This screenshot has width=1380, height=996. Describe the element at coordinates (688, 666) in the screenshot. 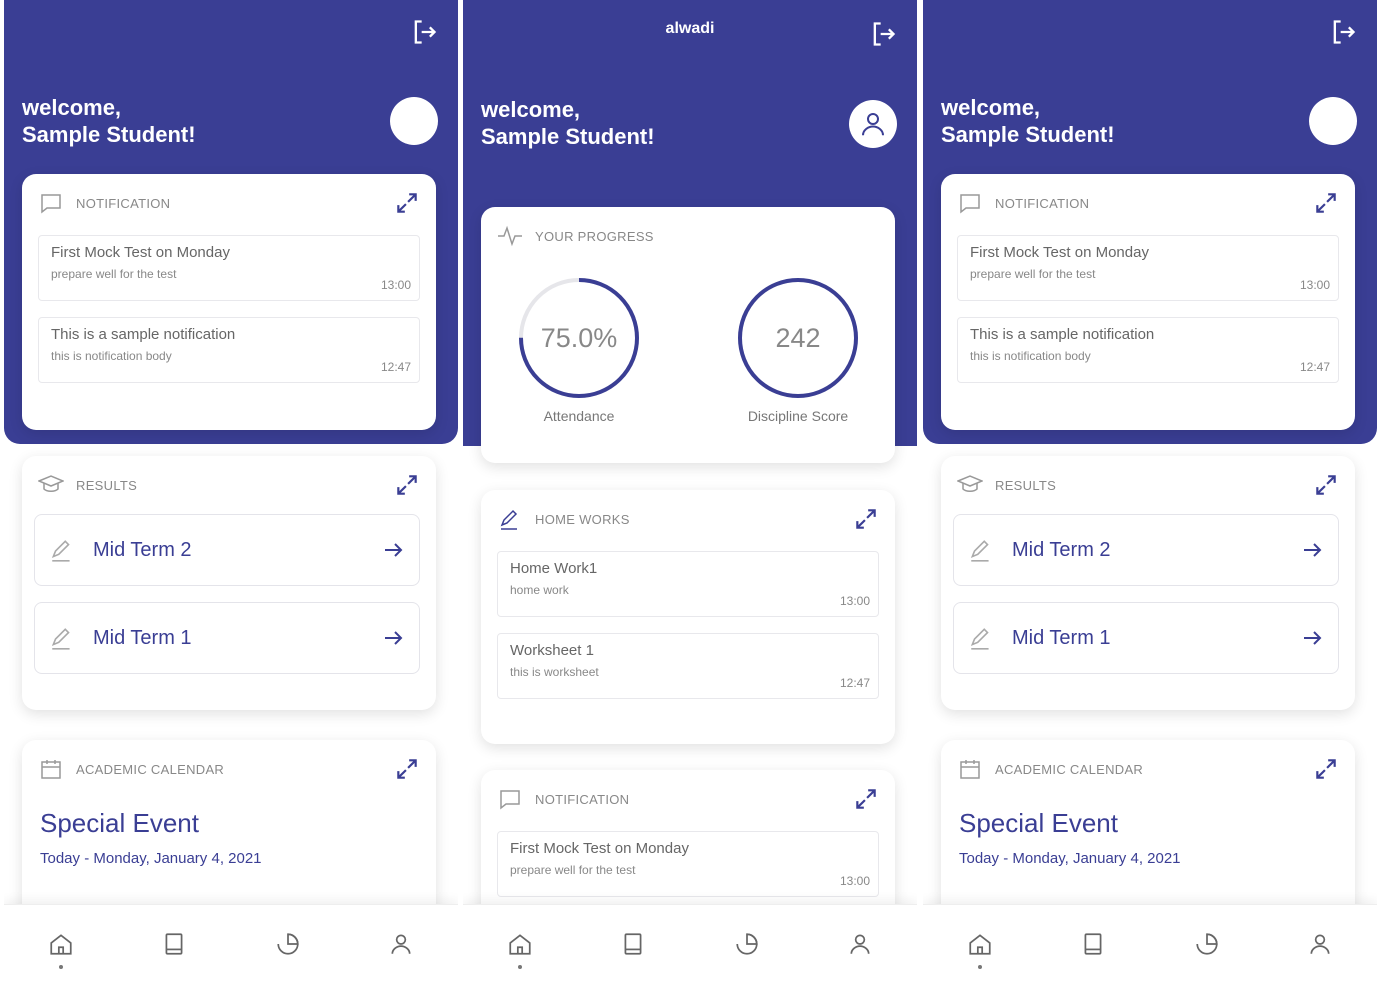

I see `homework-item: Worksheet 1 this is worksheet 12:47` at that location.